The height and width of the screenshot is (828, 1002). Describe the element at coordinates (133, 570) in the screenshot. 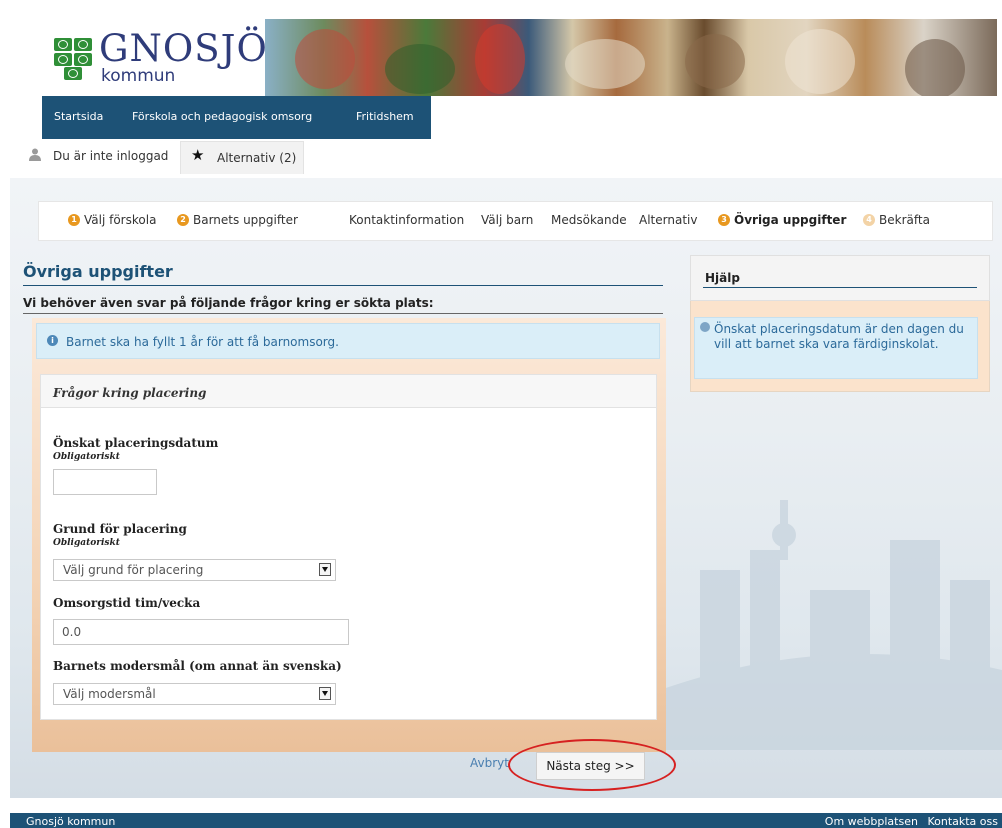

I see `placement-reason-value: Välj grund för placering` at that location.